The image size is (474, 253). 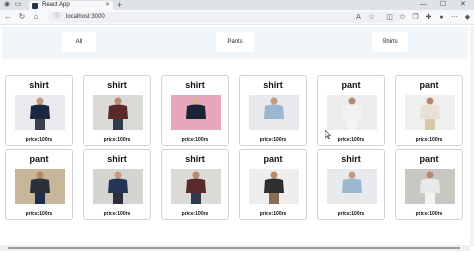 What do you see at coordinates (463, 5) in the screenshot?
I see `close-window-button: ✕` at bounding box center [463, 5].